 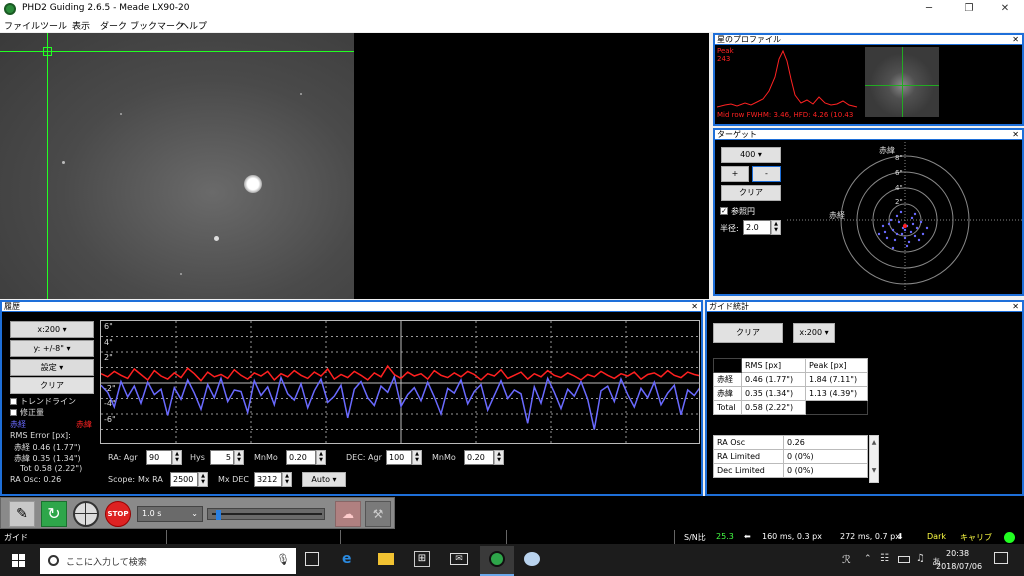 I want to click on menu-view: 表示, so click(x=81, y=25).